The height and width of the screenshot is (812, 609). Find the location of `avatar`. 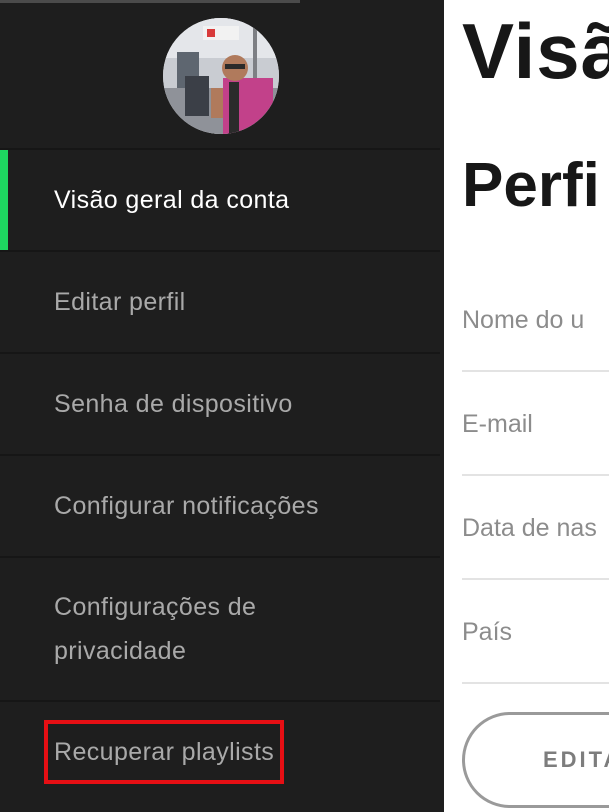

avatar is located at coordinates (221, 76).